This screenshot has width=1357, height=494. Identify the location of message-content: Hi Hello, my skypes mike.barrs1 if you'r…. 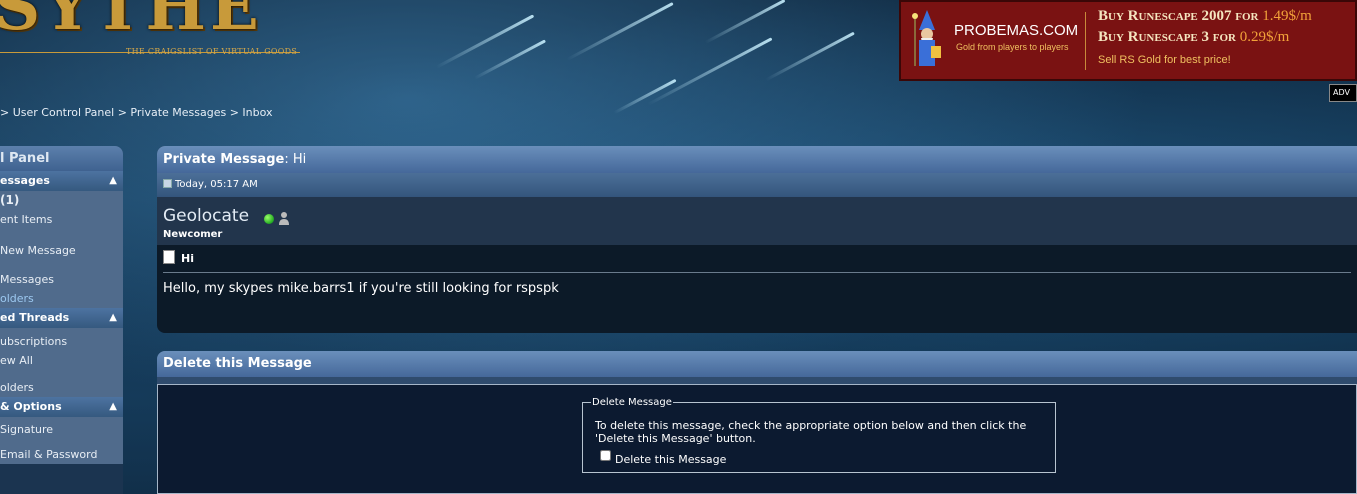
(757, 270).